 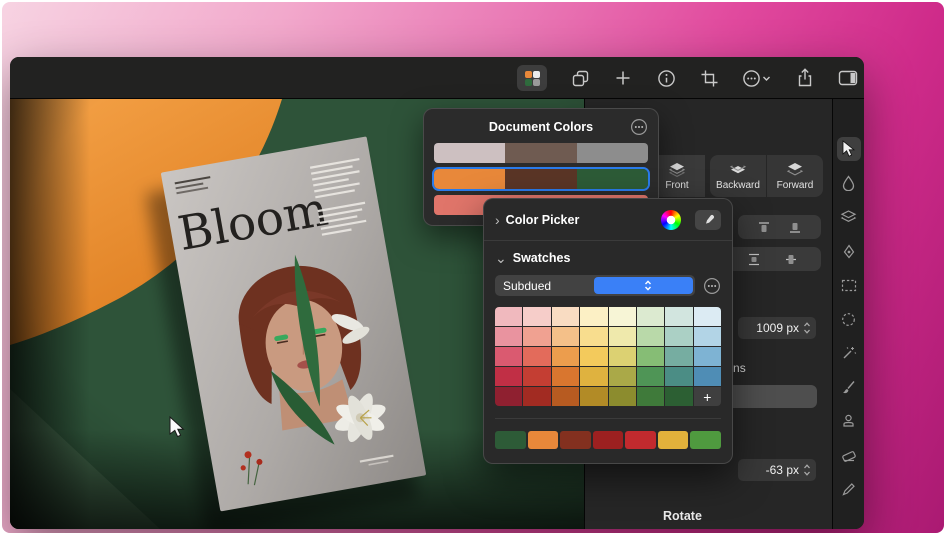 I want to click on eyedropper-button, so click(x=708, y=220).